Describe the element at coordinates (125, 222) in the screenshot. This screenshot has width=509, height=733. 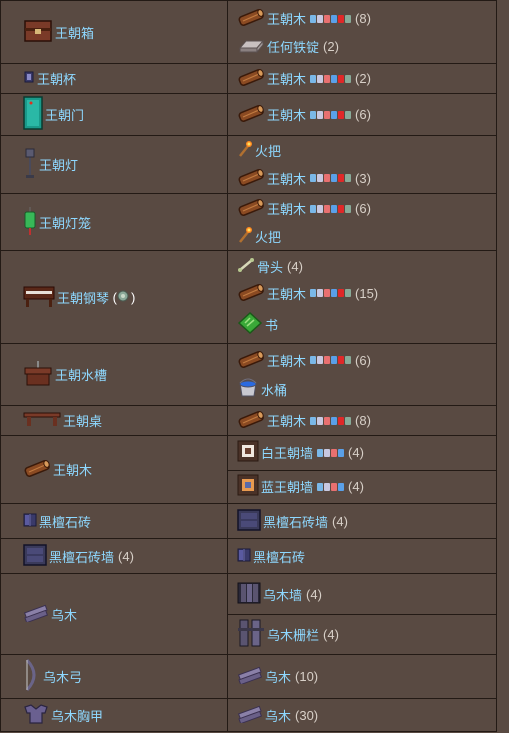
I see `result-item: 王朝灯笼` at that location.